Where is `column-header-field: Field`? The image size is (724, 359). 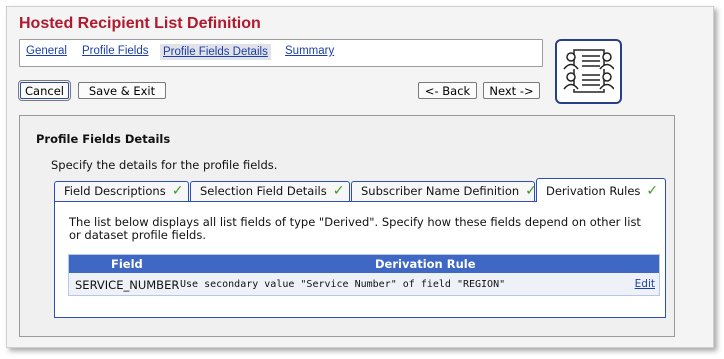
column-header-field: Field is located at coordinates (127, 264).